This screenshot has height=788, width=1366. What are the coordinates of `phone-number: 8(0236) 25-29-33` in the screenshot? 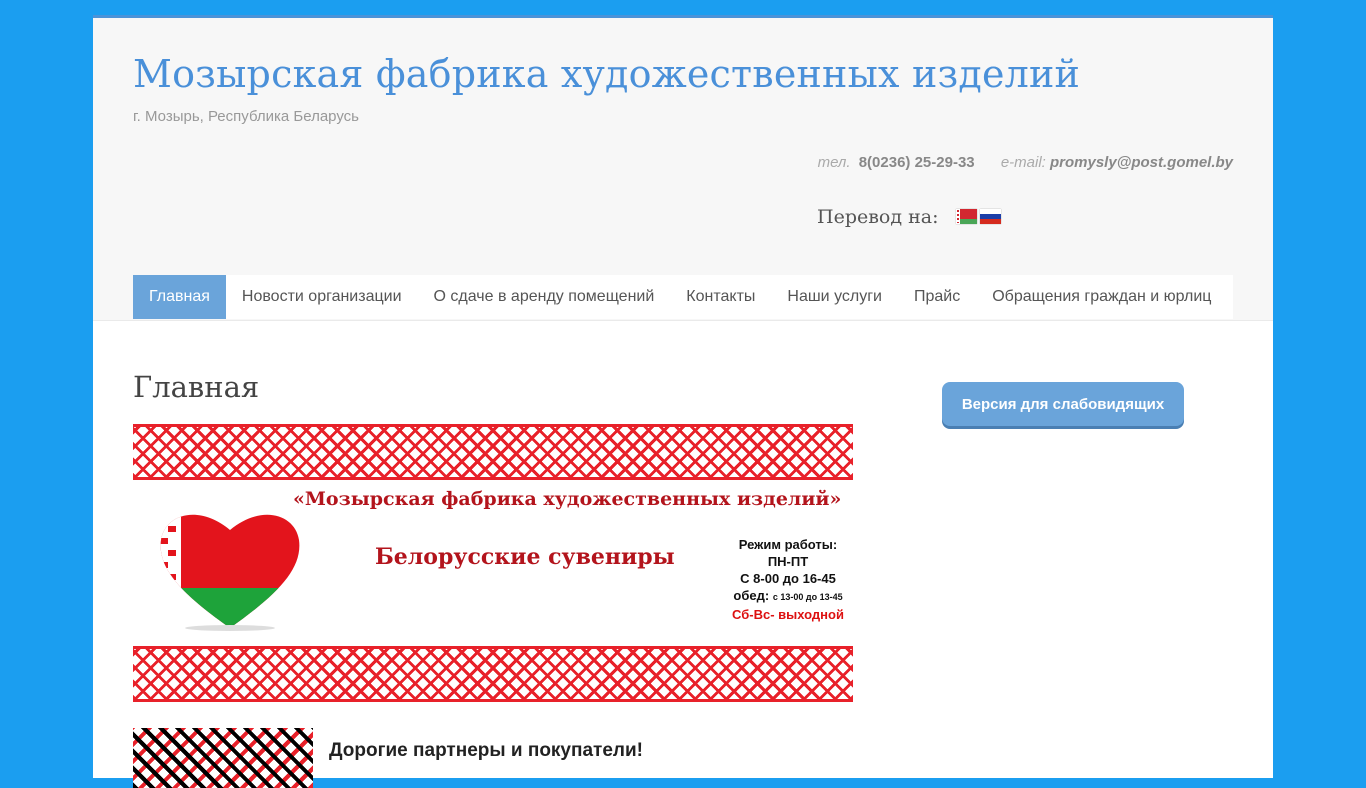 It's located at (916, 162).